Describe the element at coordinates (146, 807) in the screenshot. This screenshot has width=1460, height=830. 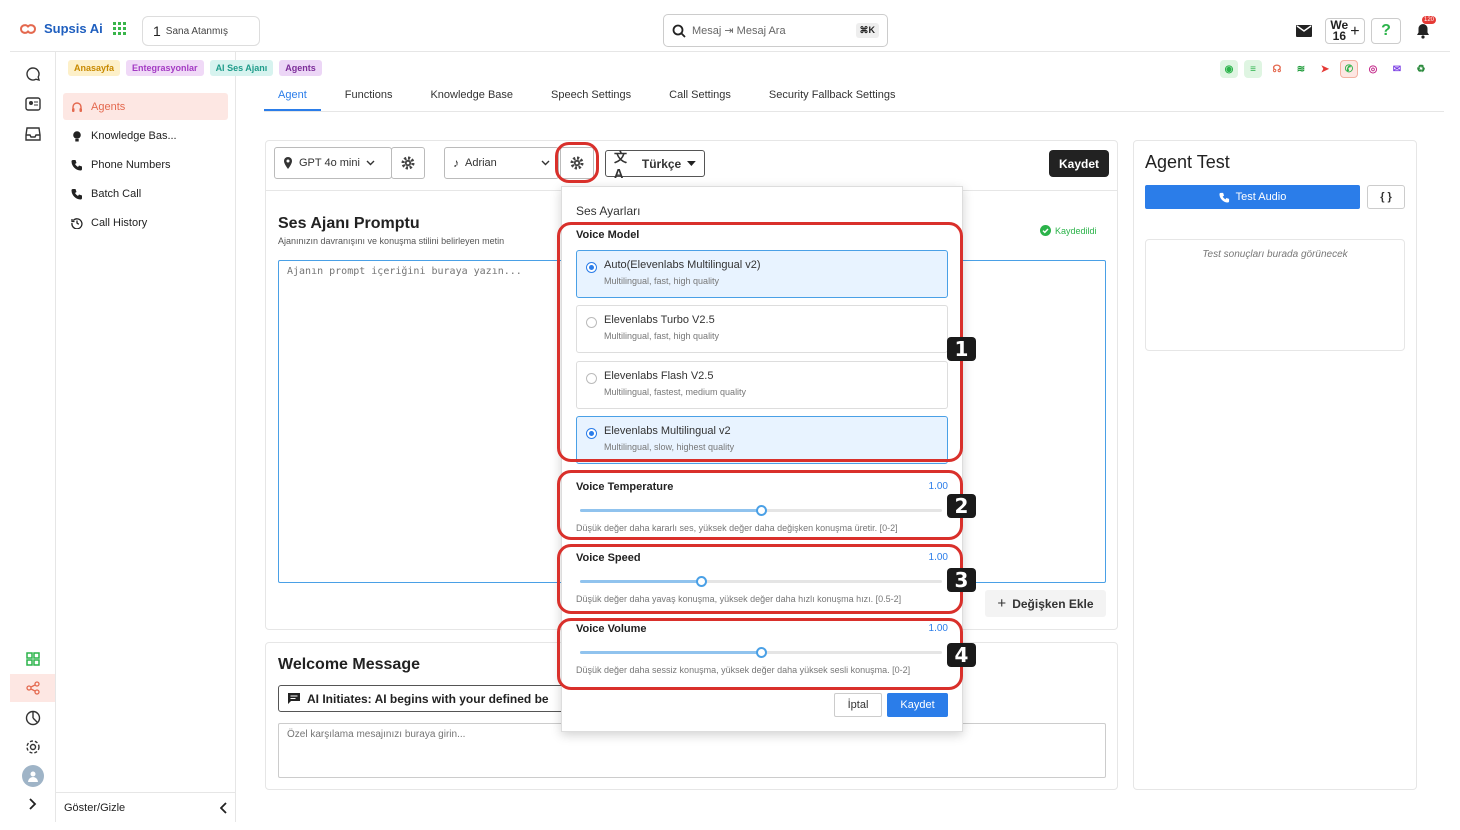
I see `sidebar-toggle: Göster/Gizle` at that location.